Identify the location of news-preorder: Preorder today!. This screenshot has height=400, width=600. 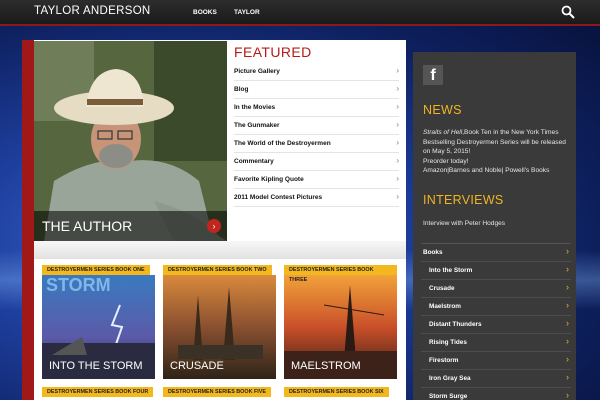
(446, 161).